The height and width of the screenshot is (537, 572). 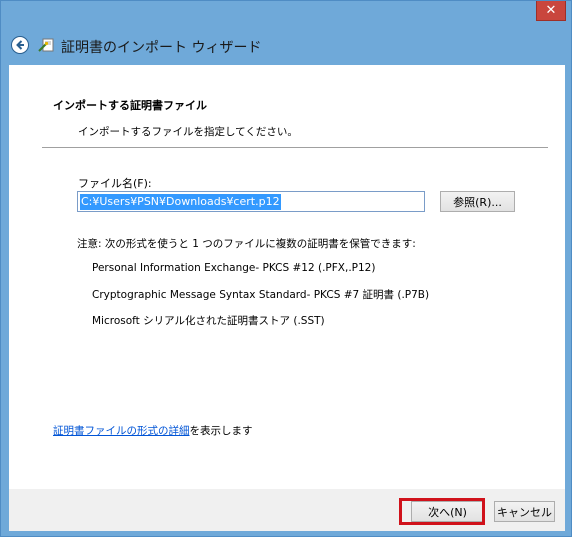 What do you see at coordinates (115, 183) in the screenshot?
I see `file-name-label: ファイル名(F):` at bounding box center [115, 183].